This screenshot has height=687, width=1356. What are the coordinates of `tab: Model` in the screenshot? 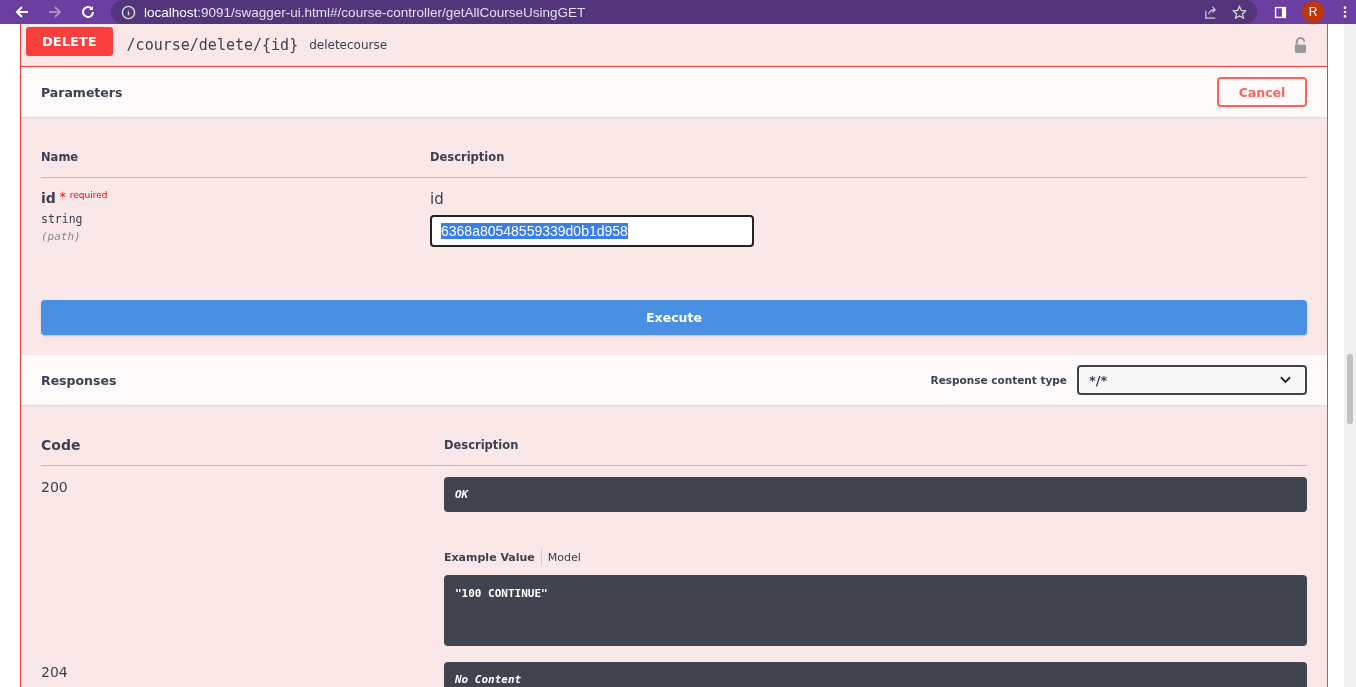 It's located at (564, 557).